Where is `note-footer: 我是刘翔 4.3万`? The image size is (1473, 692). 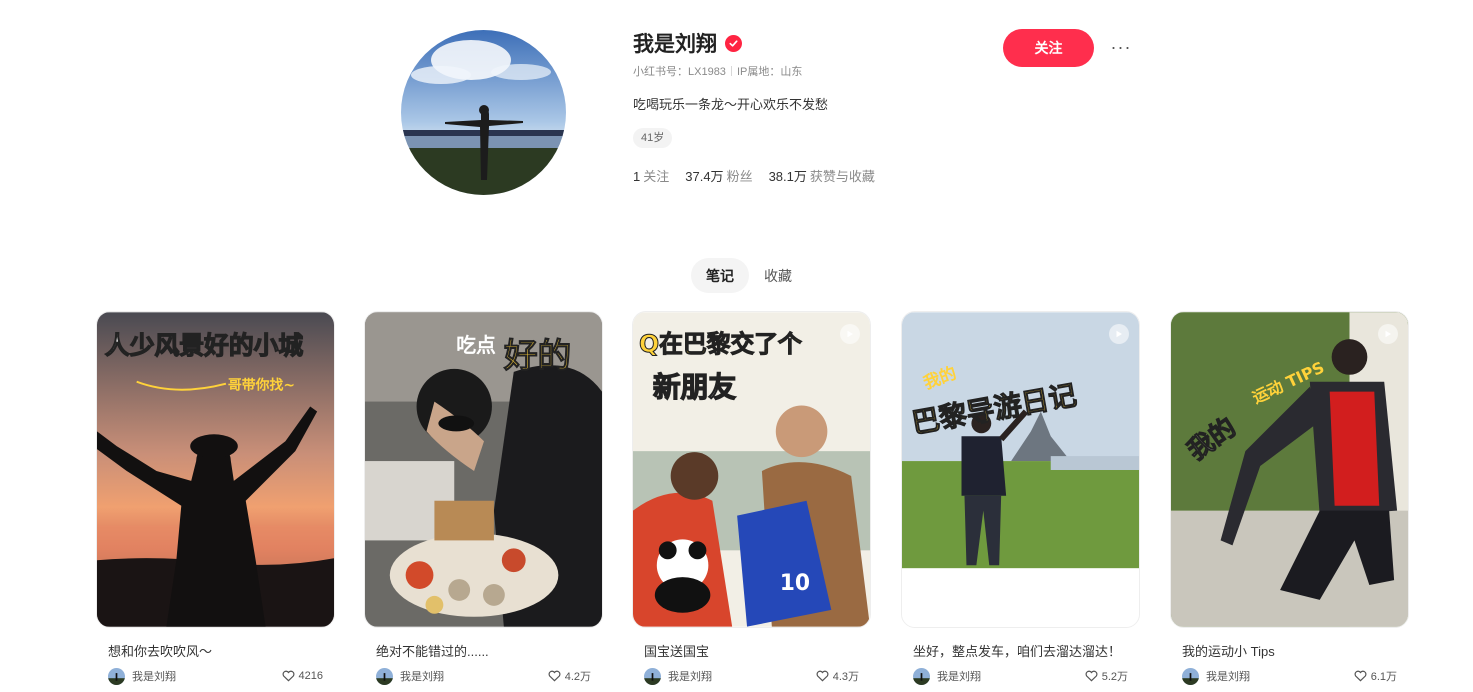
note-footer: 我是刘翔 4.3万 is located at coordinates (751, 676).